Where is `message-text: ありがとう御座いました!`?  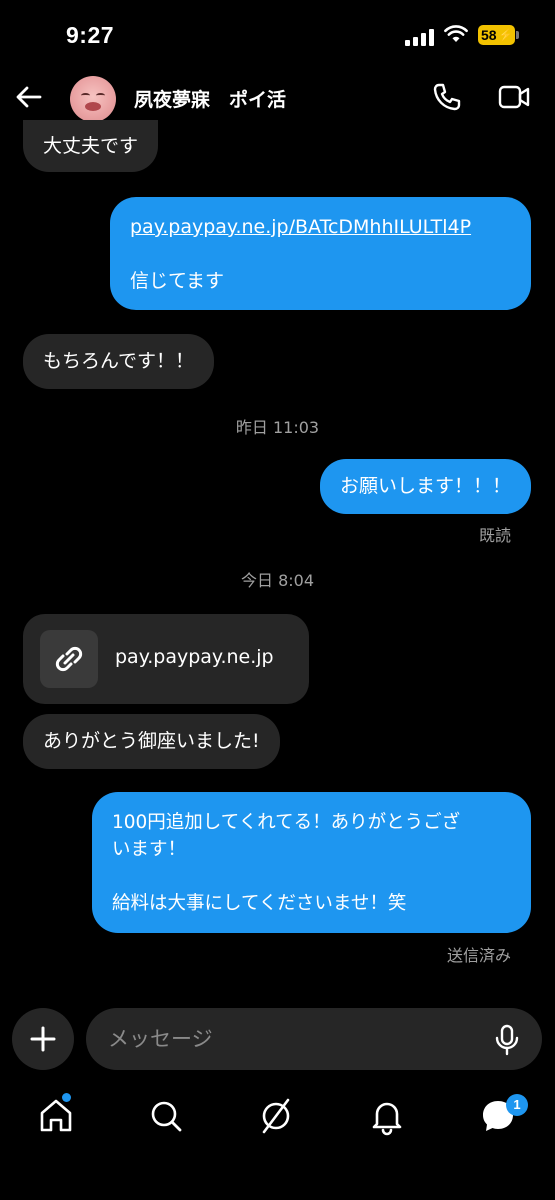
message-text: ありがとう御座いました! is located at coordinates (151, 741).